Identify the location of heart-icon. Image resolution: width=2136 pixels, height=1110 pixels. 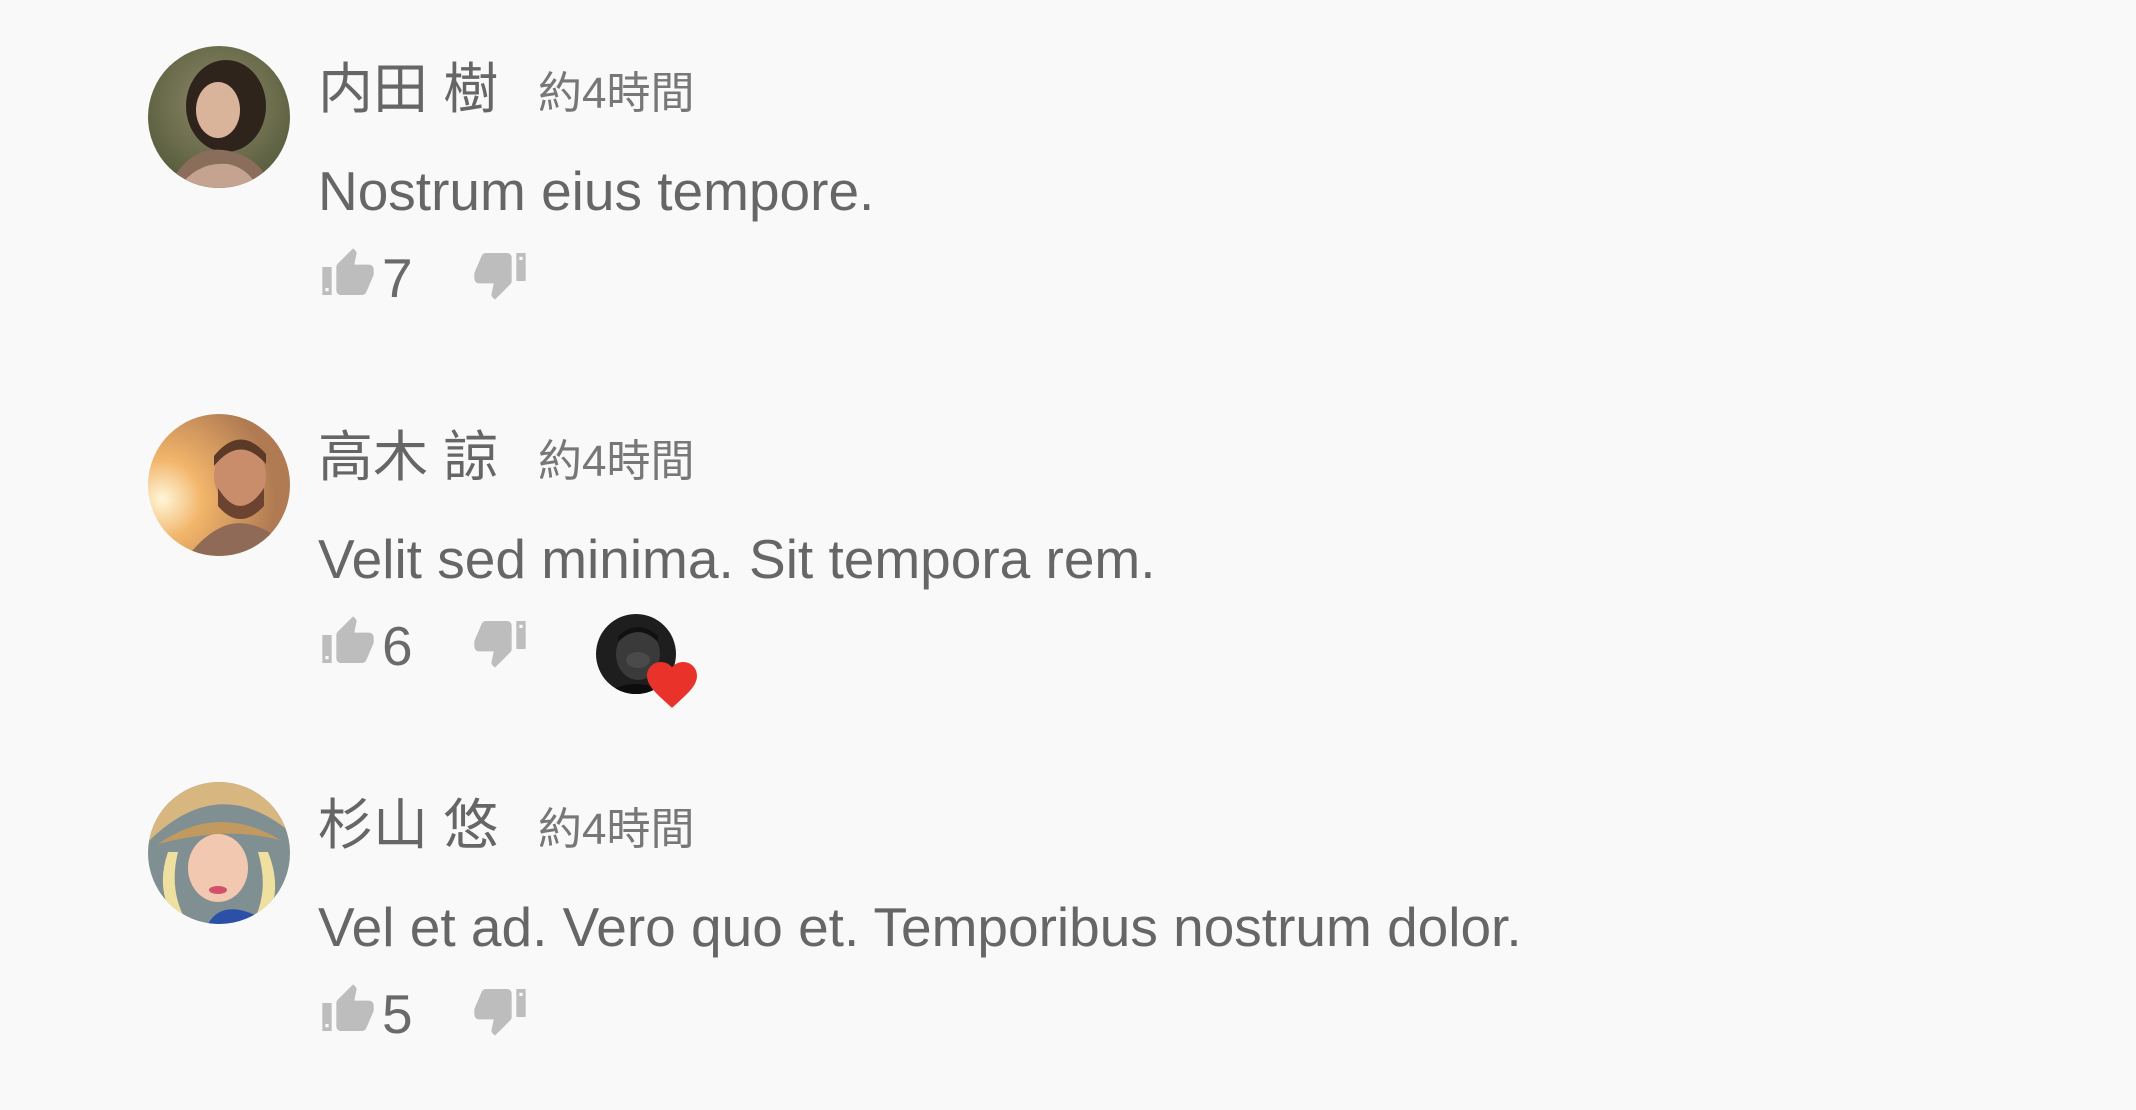
(672, 685).